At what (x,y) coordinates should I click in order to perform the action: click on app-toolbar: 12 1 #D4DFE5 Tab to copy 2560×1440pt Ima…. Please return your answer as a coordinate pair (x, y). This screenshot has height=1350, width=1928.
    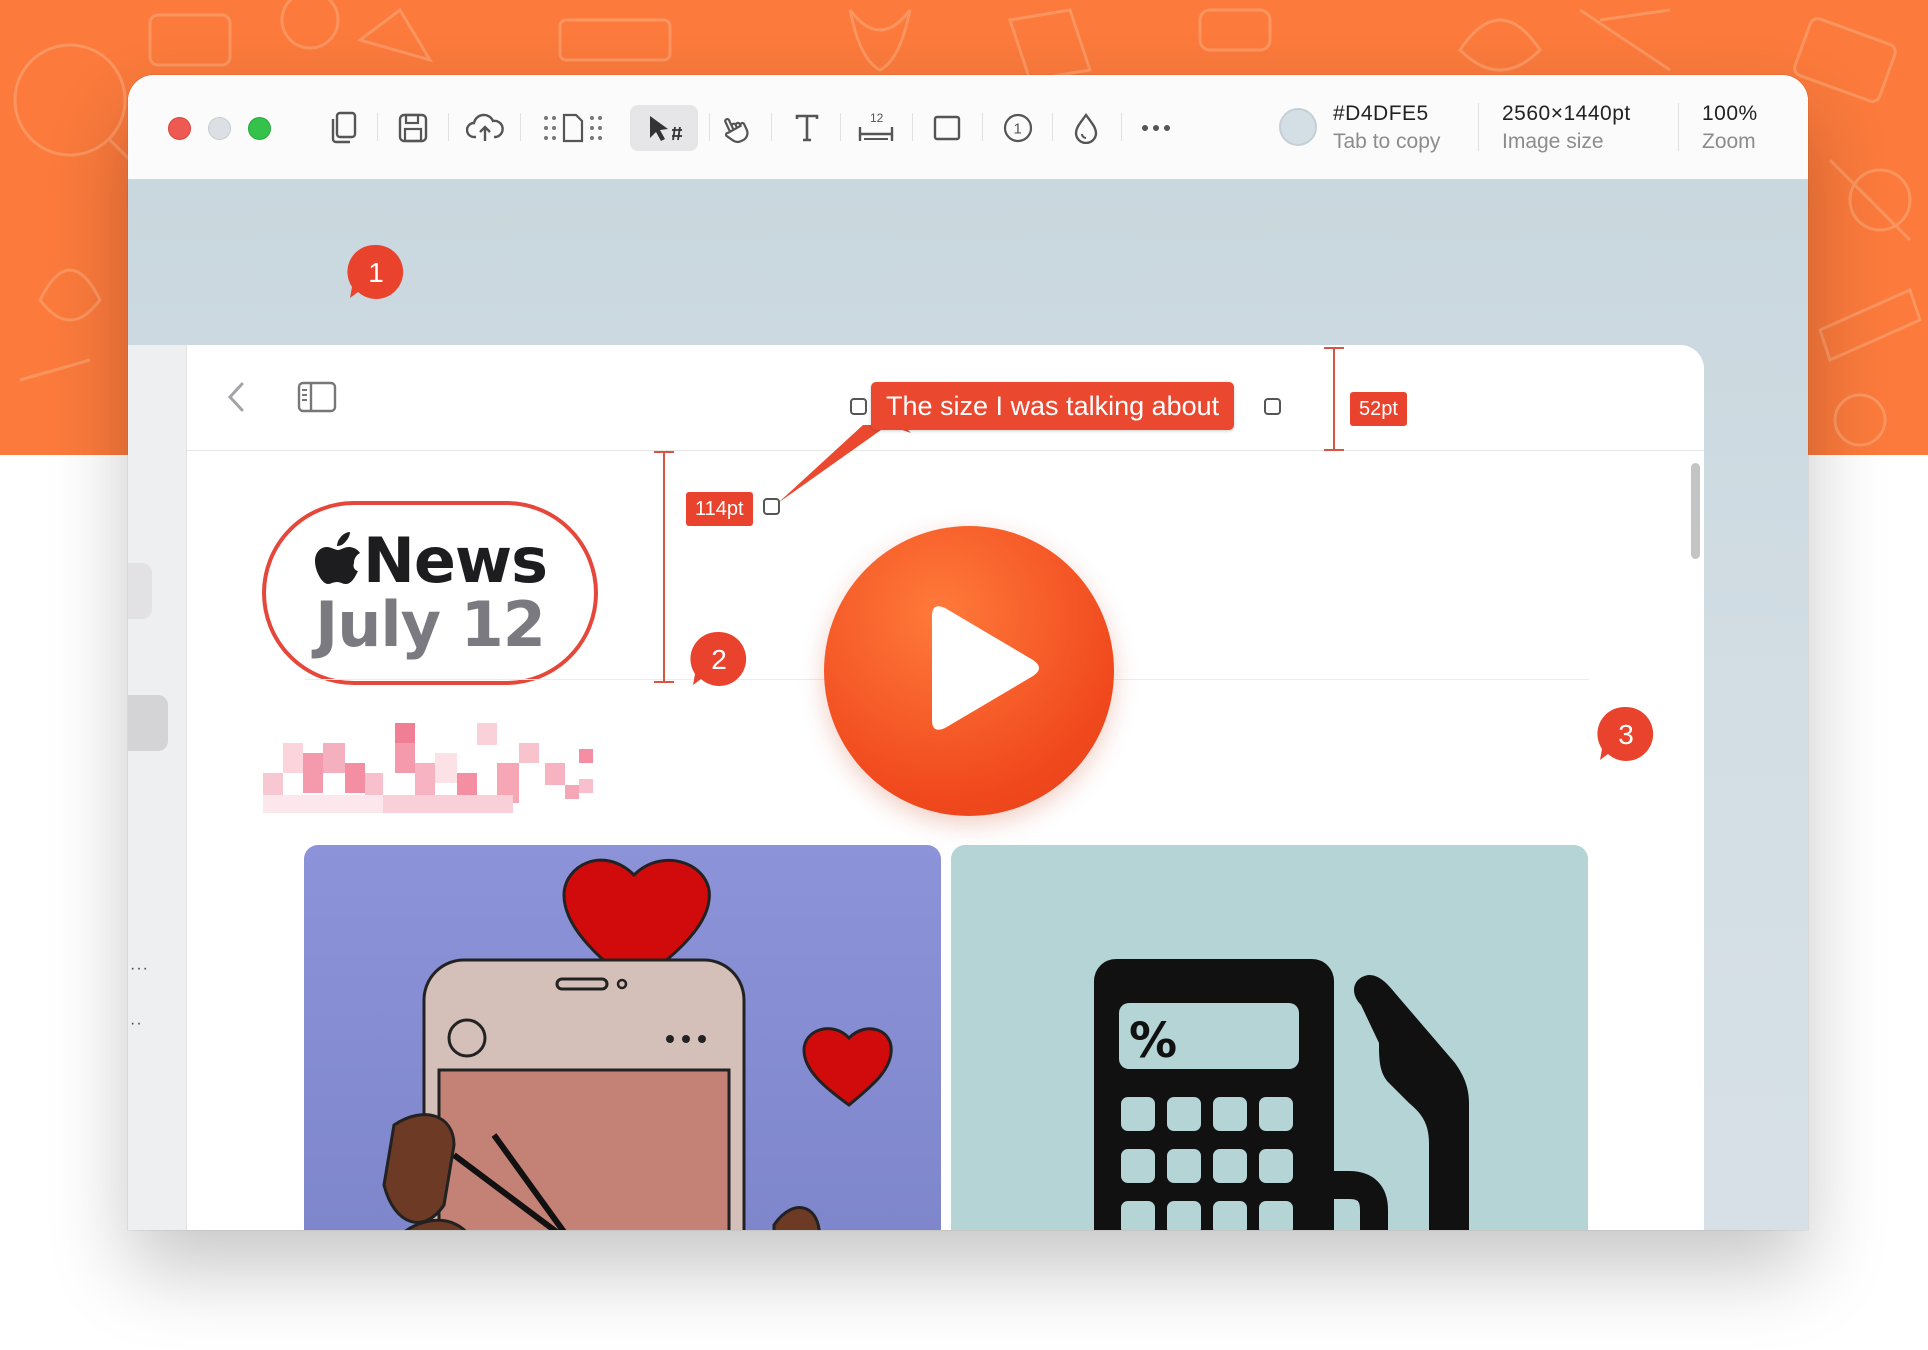
    Looking at the image, I should click on (968, 127).